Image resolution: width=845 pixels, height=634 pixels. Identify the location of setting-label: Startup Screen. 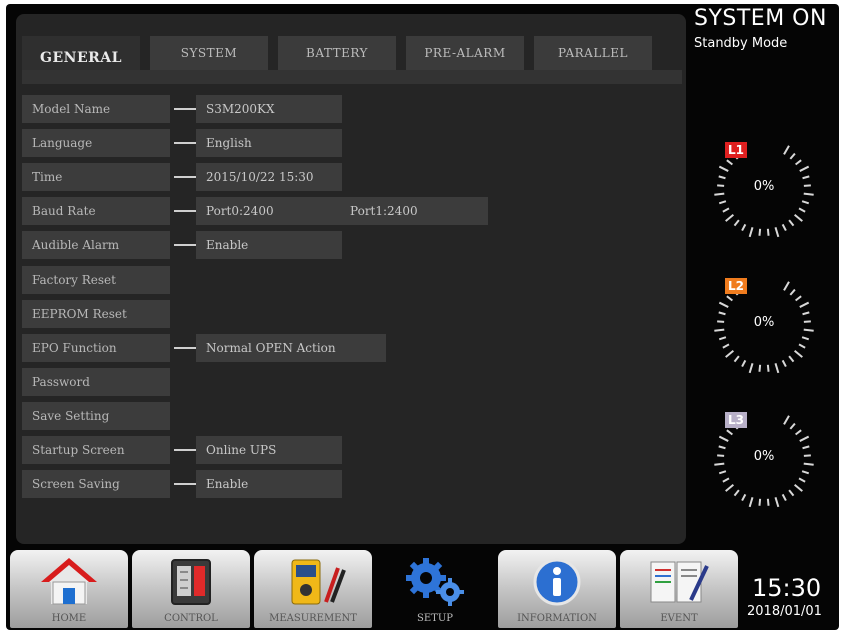
(96, 450).